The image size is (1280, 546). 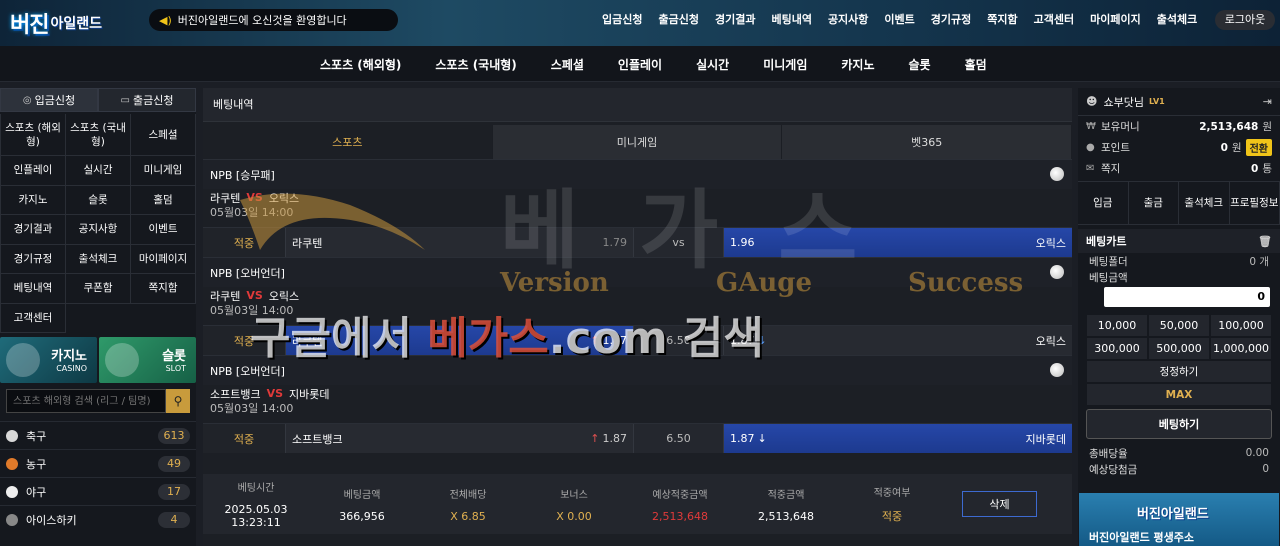 What do you see at coordinates (1204, 203) in the screenshot?
I see `quick-attendance: 출석체크` at bounding box center [1204, 203].